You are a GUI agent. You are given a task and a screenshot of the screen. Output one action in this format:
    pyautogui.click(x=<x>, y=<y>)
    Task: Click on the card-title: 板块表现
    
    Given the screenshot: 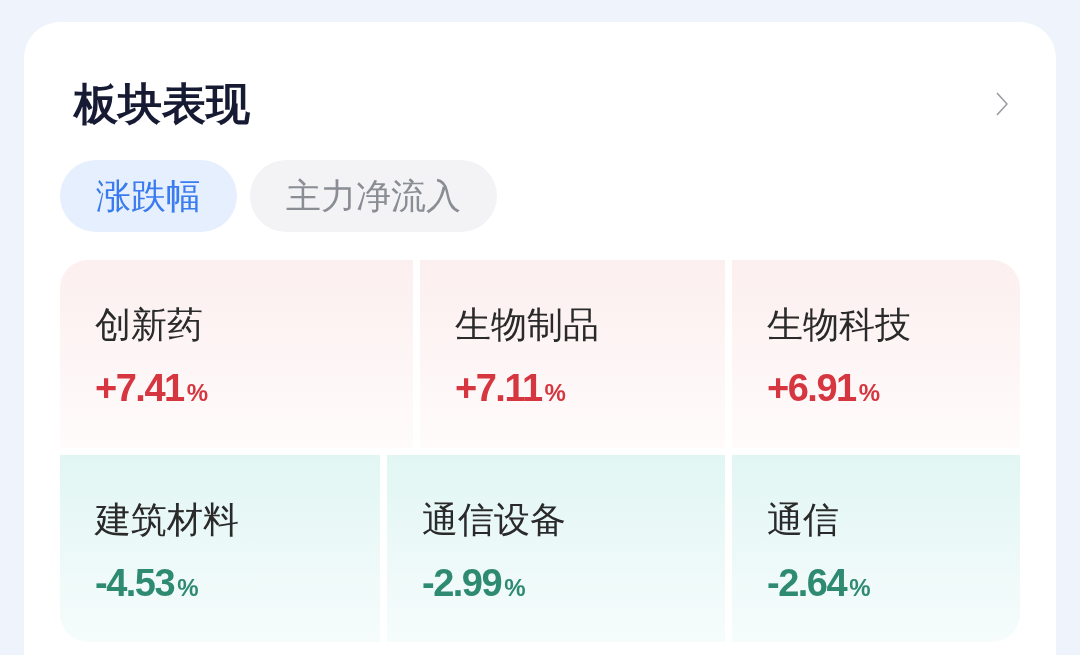 What is the action you would take?
    pyautogui.click(x=162, y=104)
    